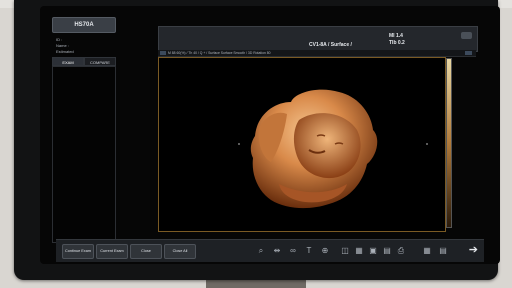 This screenshot has height=288, width=512. What do you see at coordinates (466, 35) in the screenshot?
I see `header-toggle-button` at bounding box center [466, 35].